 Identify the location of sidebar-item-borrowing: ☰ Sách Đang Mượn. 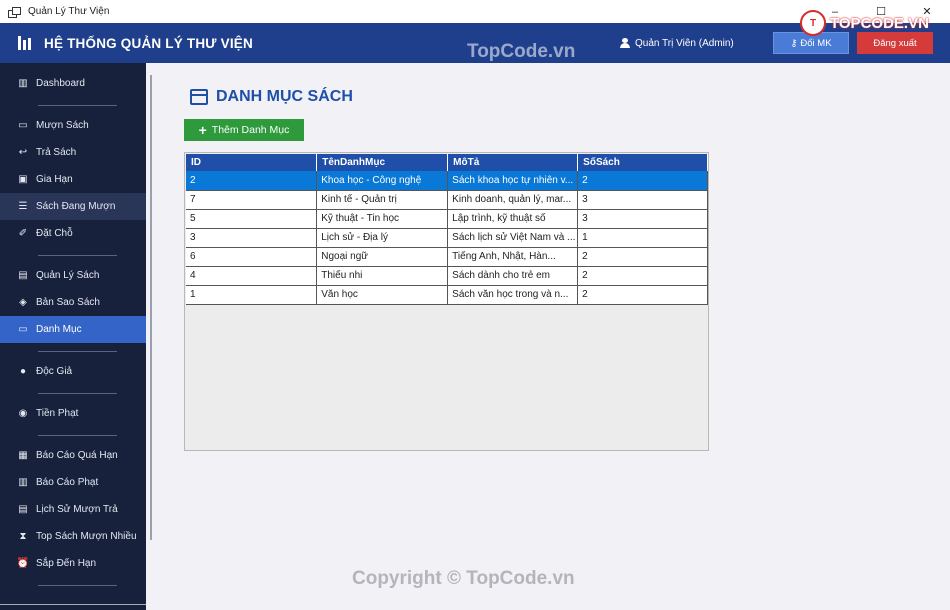
(73, 206).